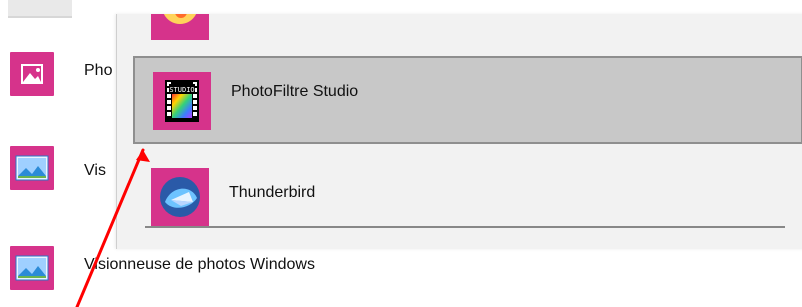 The image size is (802, 307). What do you see at coordinates (199, 264) in the screenshot?
I see `list-item-label: Visionneuse de photos Windows` at bounding box center [199, 264].